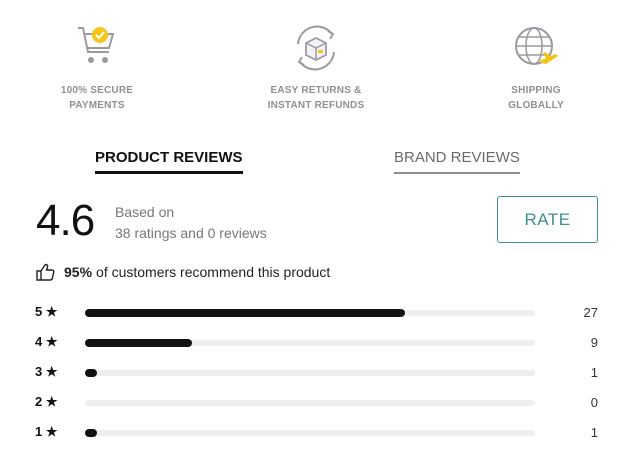  Describe the element at coordinates (594, 402) in the screenshot. I see `rating-row-count: 0` at that location.